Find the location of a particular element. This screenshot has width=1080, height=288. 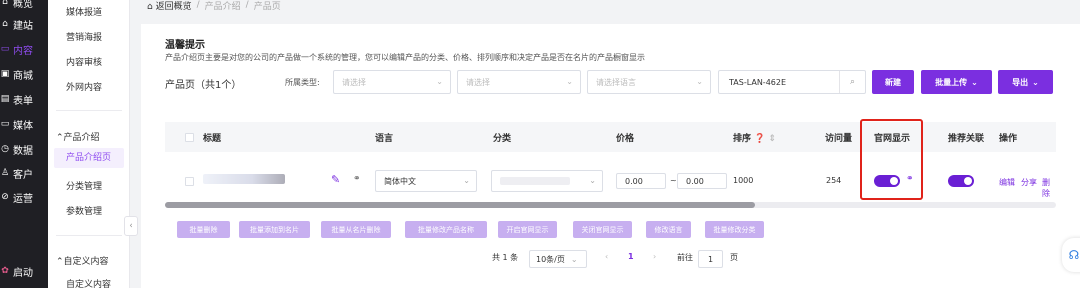

col-recommend: 推荐关联 is located at coordinates (966, 139).